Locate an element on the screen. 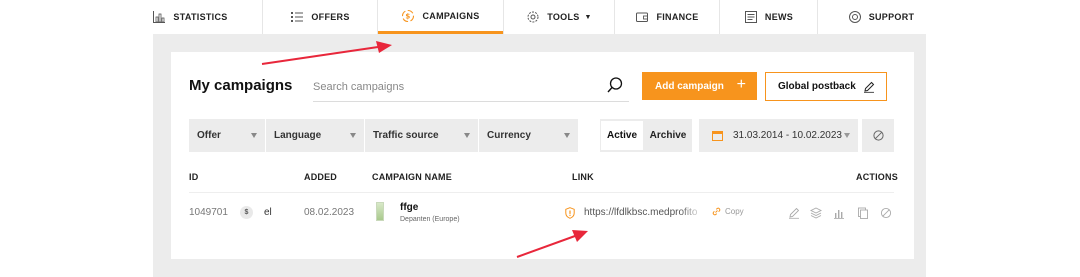 This screenshot has height=277, width=1080. offer-thumbnail is located at coordinates (380, 211).